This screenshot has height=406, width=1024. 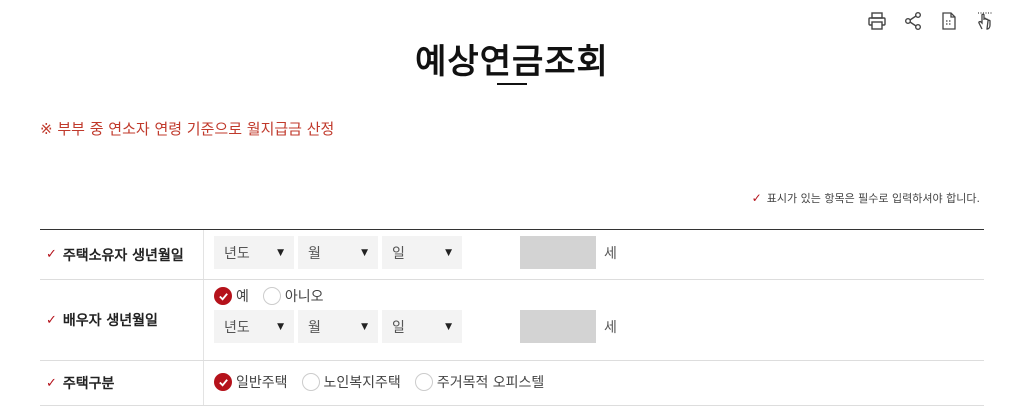 What do you see at coordinates (398, 327) in the screenshot?
I see `spouse-day-value: 일` at bounding box center [398, 327].